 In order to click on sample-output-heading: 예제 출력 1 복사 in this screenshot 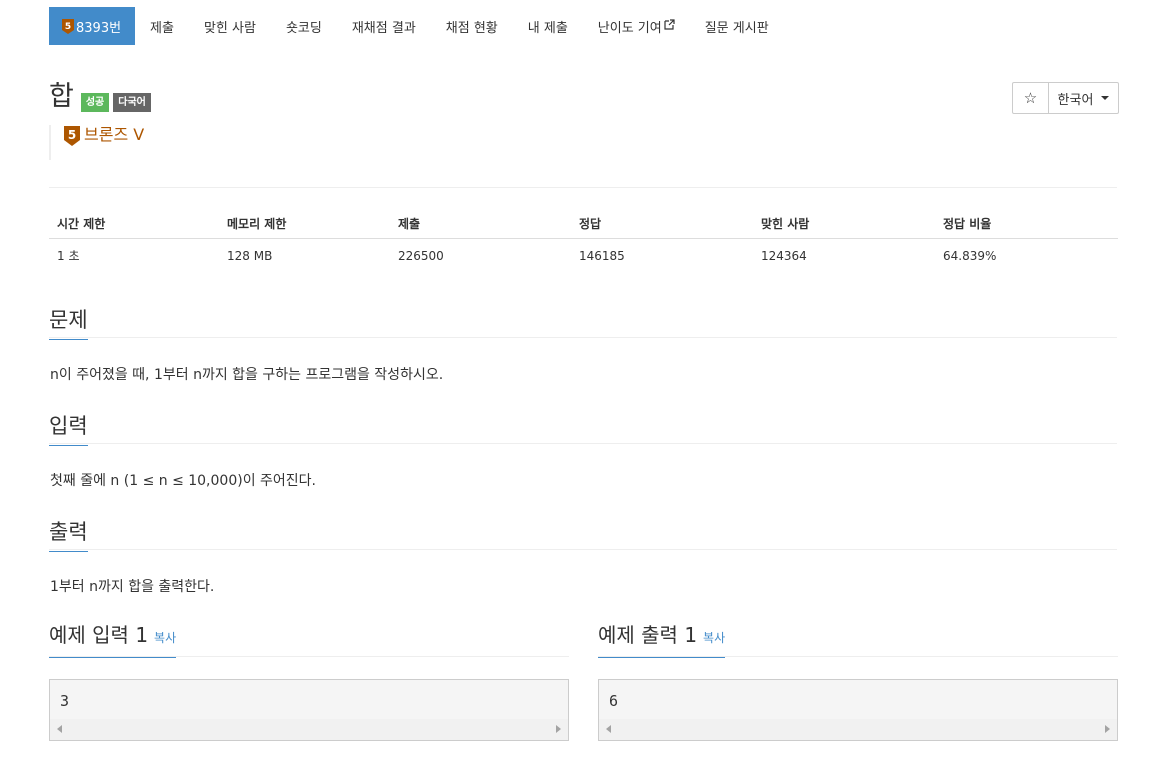, I will do `click(662, 640)`.